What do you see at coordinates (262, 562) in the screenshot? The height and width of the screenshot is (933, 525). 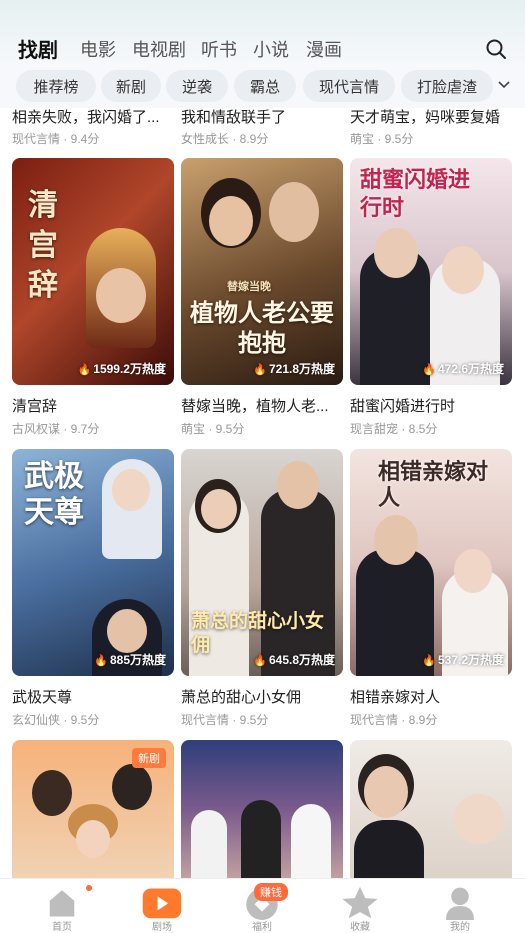 I see `poster-image: 萧总的甜心小女佣 🔥 645.8万热度` at bounding box center [262, 562].